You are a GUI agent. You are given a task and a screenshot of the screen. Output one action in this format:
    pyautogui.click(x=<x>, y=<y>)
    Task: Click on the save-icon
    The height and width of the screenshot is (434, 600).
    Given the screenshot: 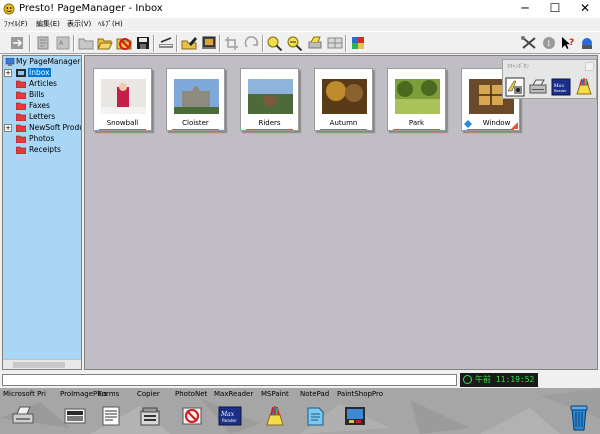 What is the action you would take?
    pyautogui.click(x=143, y=43)
    